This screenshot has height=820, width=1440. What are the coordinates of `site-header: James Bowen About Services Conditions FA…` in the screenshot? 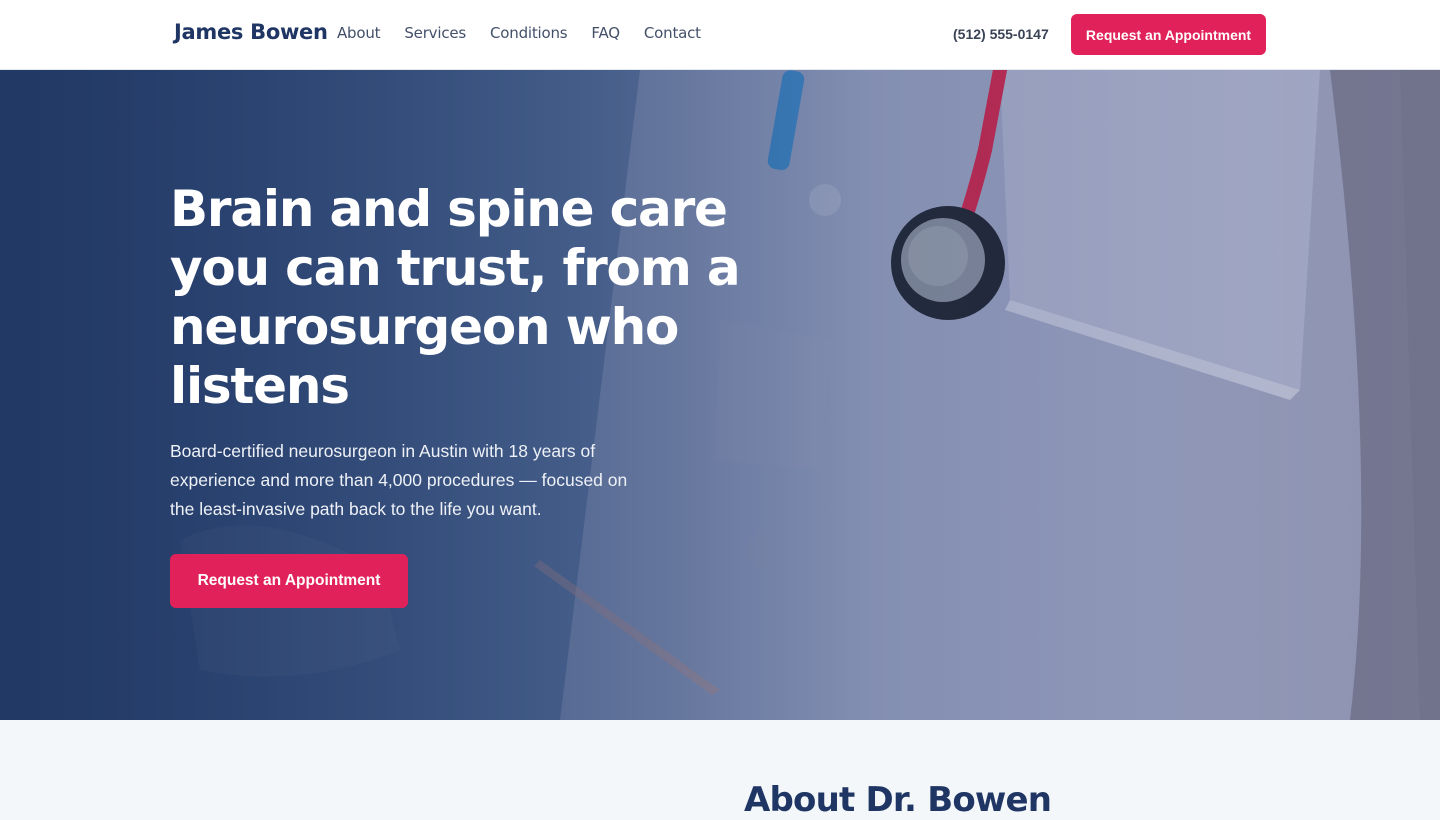 It's located at (720, 35).